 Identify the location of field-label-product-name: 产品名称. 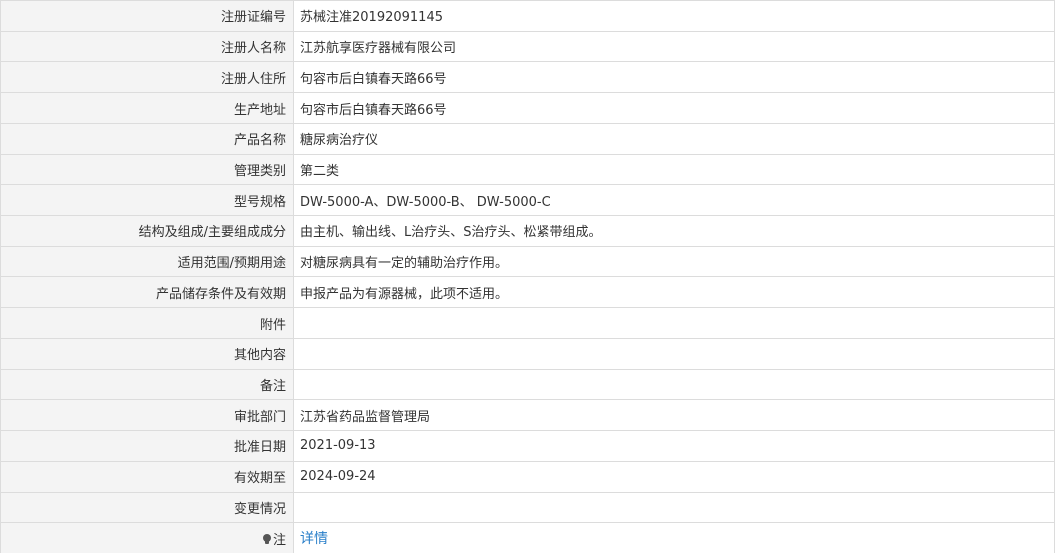
(147, 139).